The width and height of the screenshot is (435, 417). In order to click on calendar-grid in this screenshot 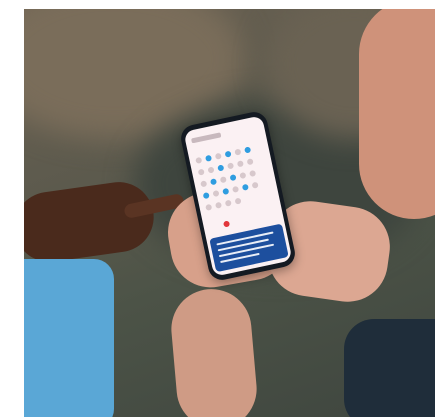, I will do `click(234, 181)`.